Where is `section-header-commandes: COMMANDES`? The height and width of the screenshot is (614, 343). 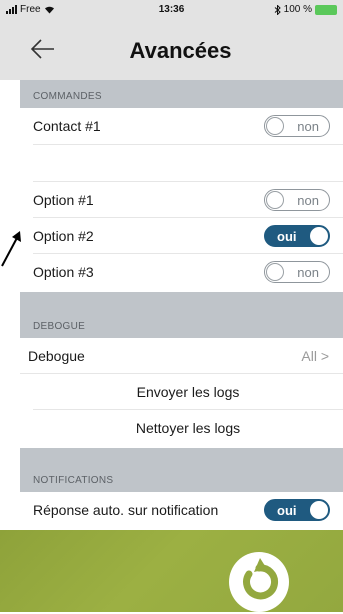
section-header-commandes: COMMANDES is located at coordinates (181, 94).